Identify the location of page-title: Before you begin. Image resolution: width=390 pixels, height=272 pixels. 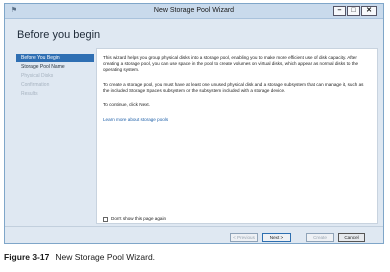
(59, 35).